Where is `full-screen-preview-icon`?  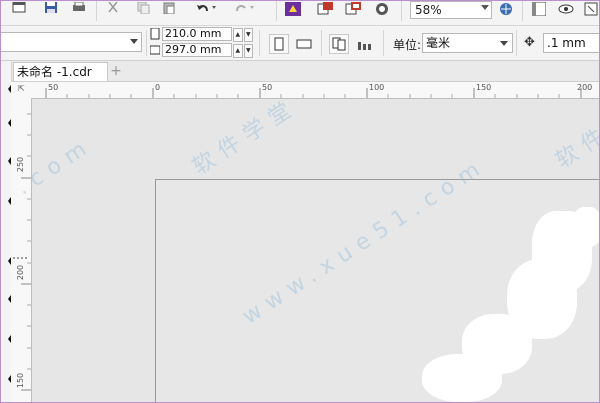
full-screen-preview-icon is located at coordinates (506, 9).